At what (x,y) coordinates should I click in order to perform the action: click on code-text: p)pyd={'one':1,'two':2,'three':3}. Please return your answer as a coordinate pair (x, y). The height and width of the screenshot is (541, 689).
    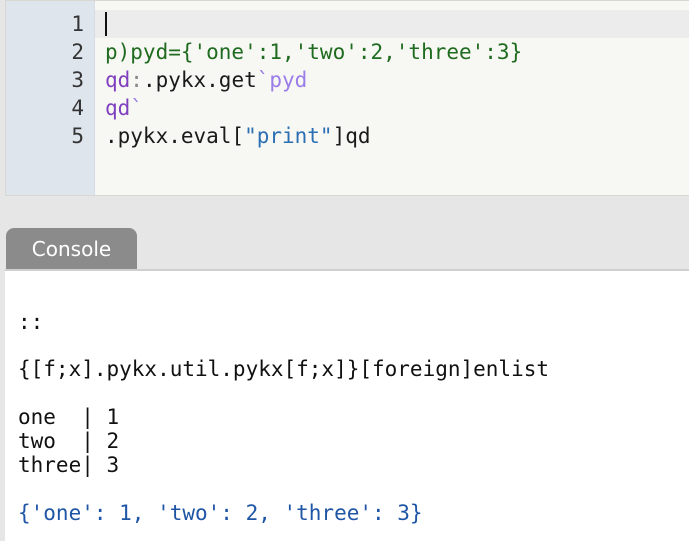
    Looking at the image, I should click on (313, 52).